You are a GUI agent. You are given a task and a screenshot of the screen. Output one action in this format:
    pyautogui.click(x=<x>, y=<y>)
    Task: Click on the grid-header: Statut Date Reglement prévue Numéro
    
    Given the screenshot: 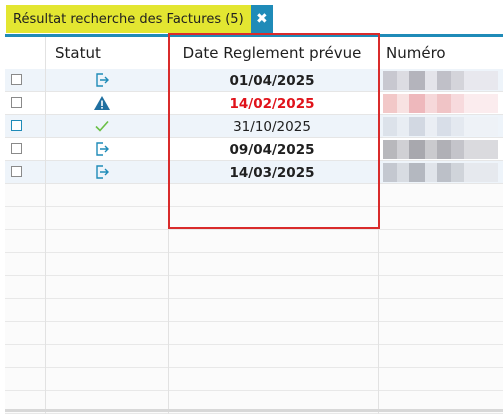 What is the action you would take?
    pyautogui.click(x=254, y=53)
    